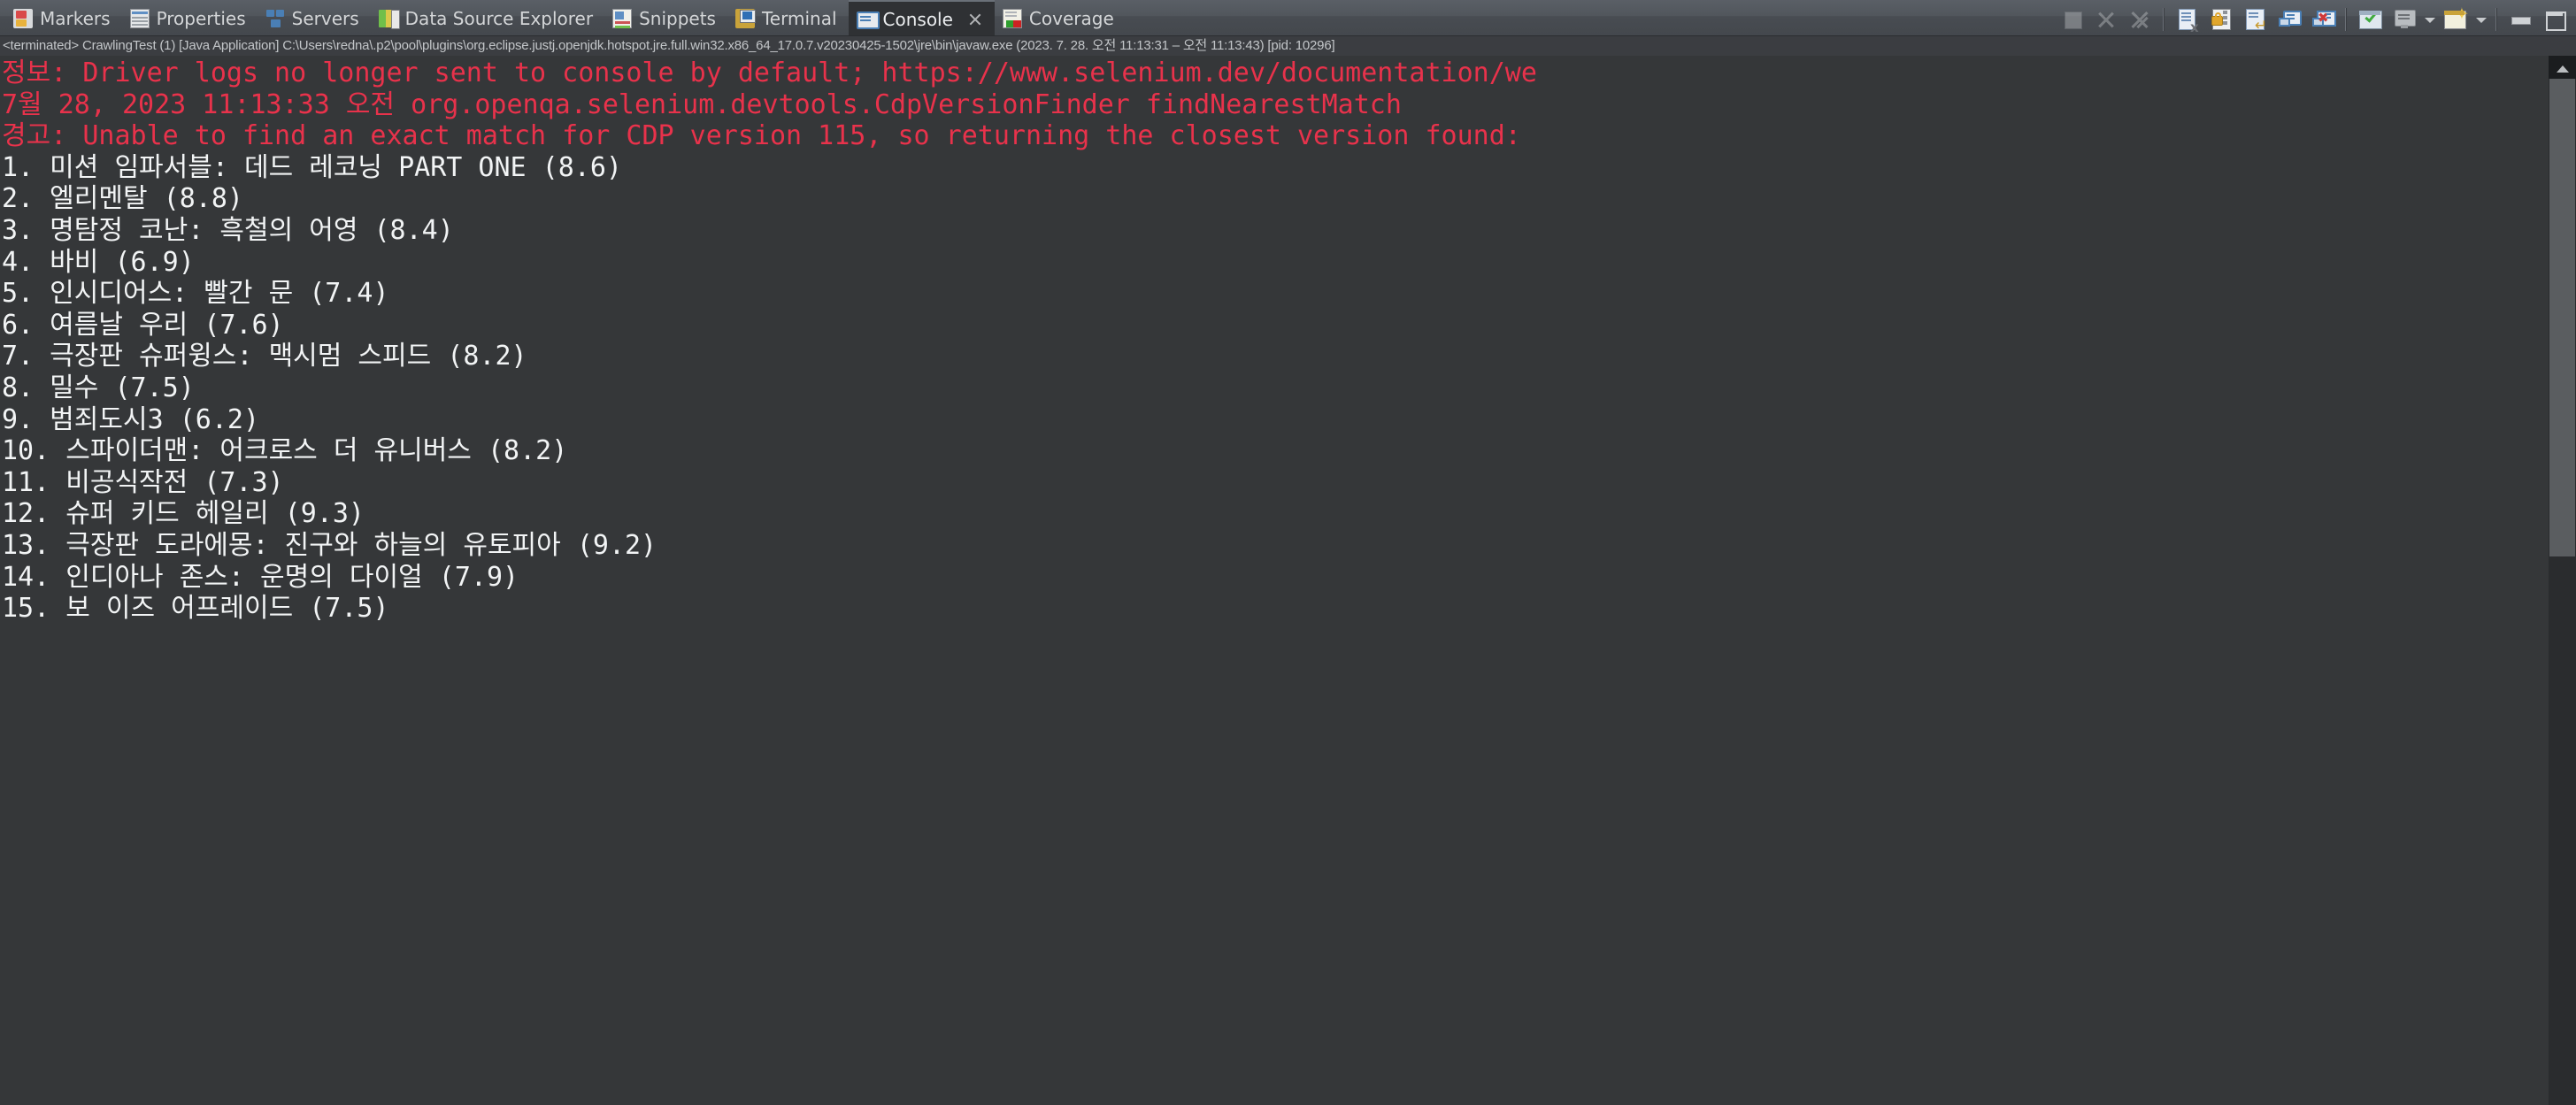  What do you see at coordinates (139, 18) in the screenshot?
I see `properties-icon` at bounding box center [139, 18].